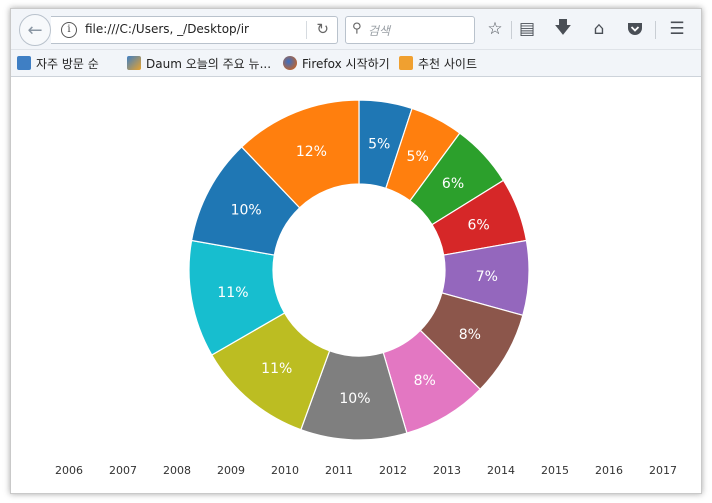  What do you see at coordinates (663, 470) in the screenshot?
I see `legend-item-2017: 2017` at bounding box center [663, 470].